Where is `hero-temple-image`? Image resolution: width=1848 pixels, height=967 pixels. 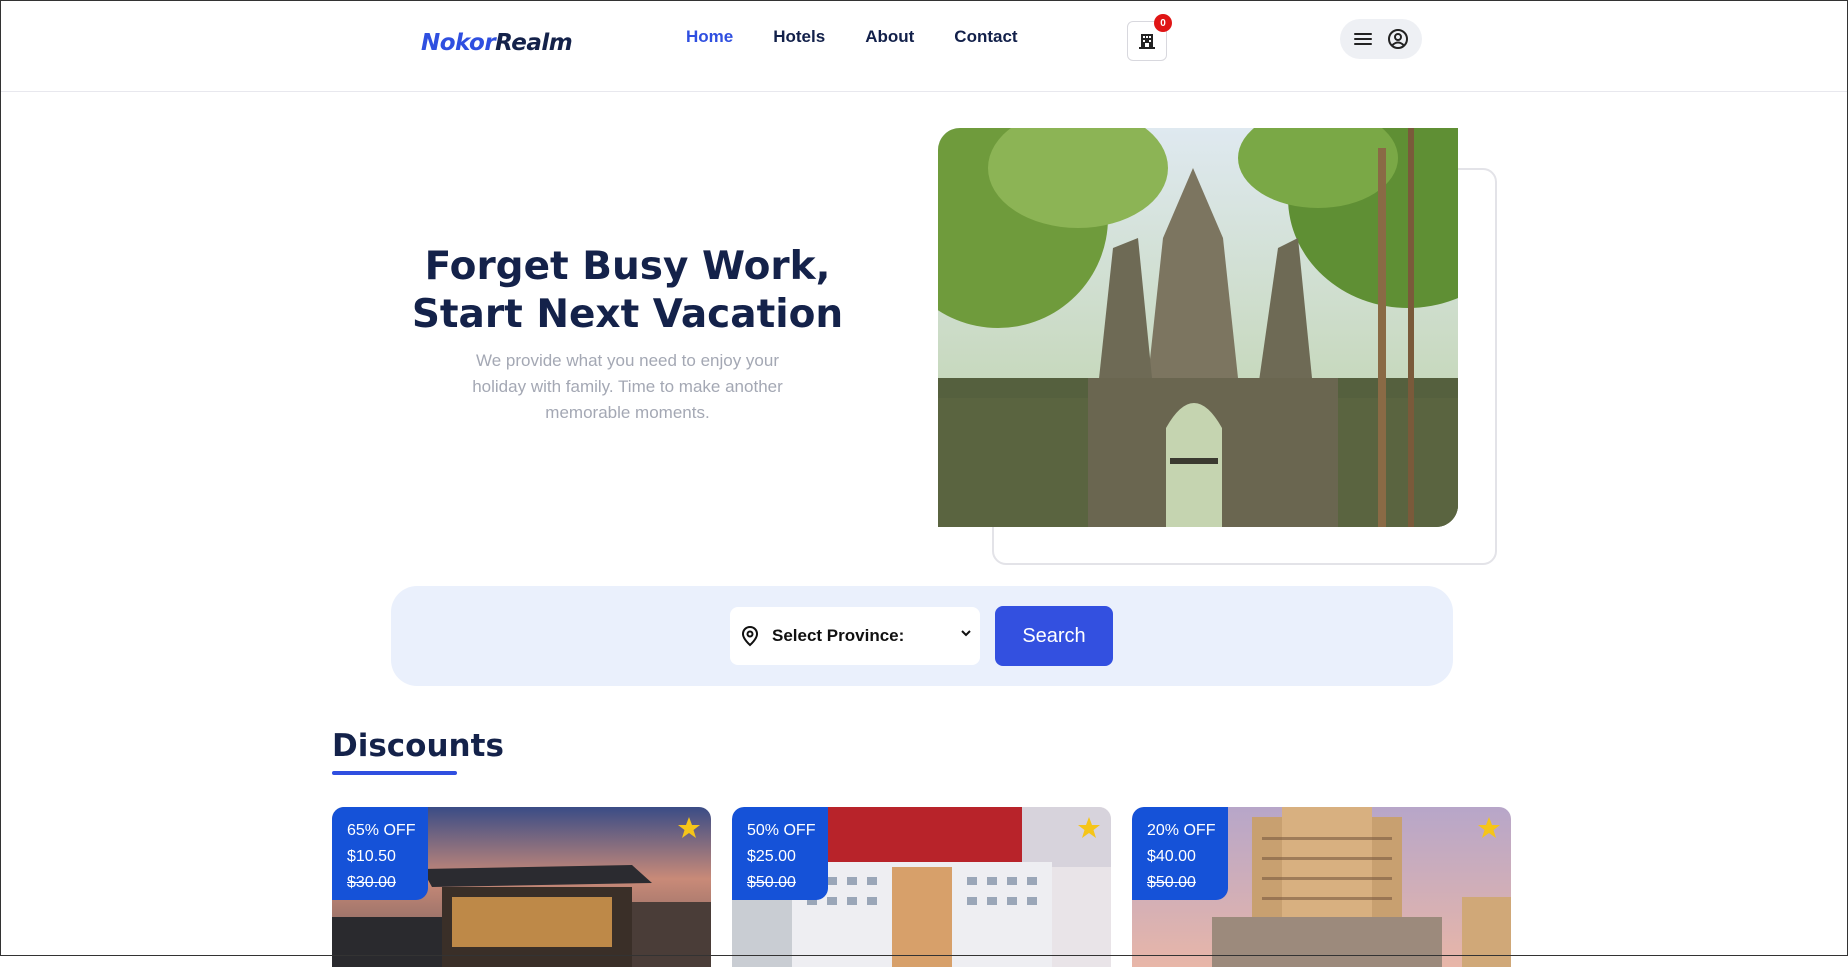 hero-temple-image is located at coordinates (1198, 327).